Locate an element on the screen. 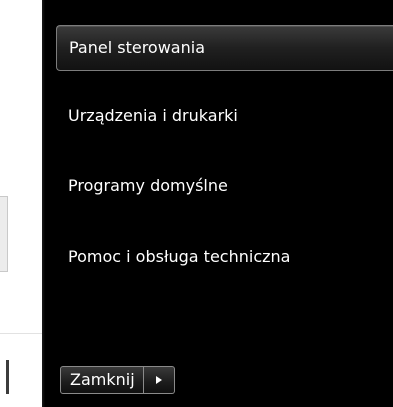 This screenshot has height=407, width=393. shutdown-button: Zamknij is located at coordinates (102, 380).